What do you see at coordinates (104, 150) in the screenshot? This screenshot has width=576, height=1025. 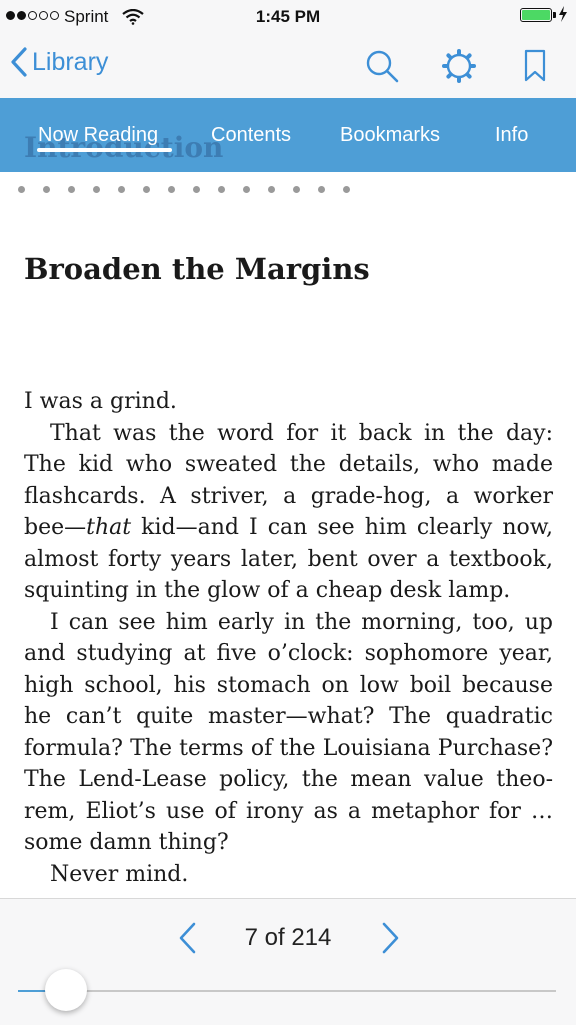 I see `active-tab-indicator` at bounding box center [104, 150].